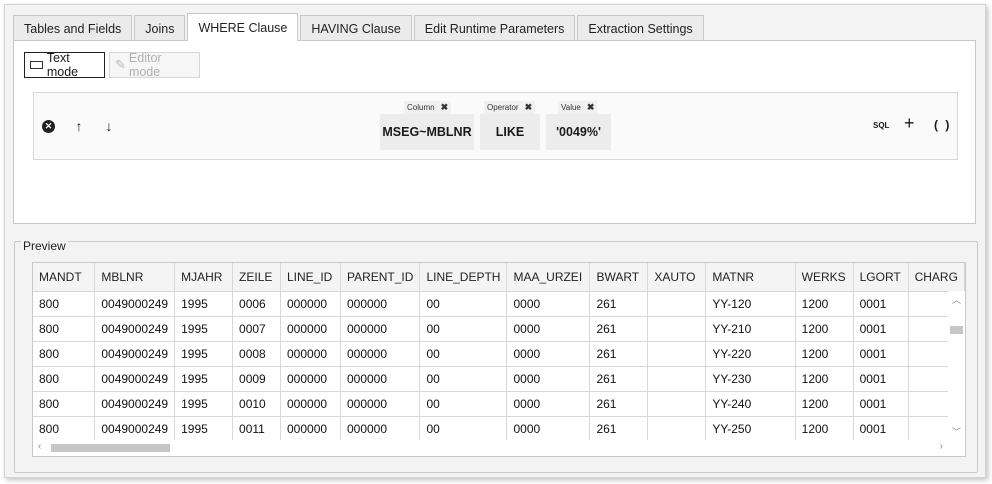  I want to click on scroll-left-icon: ‹, so click(39, 446).